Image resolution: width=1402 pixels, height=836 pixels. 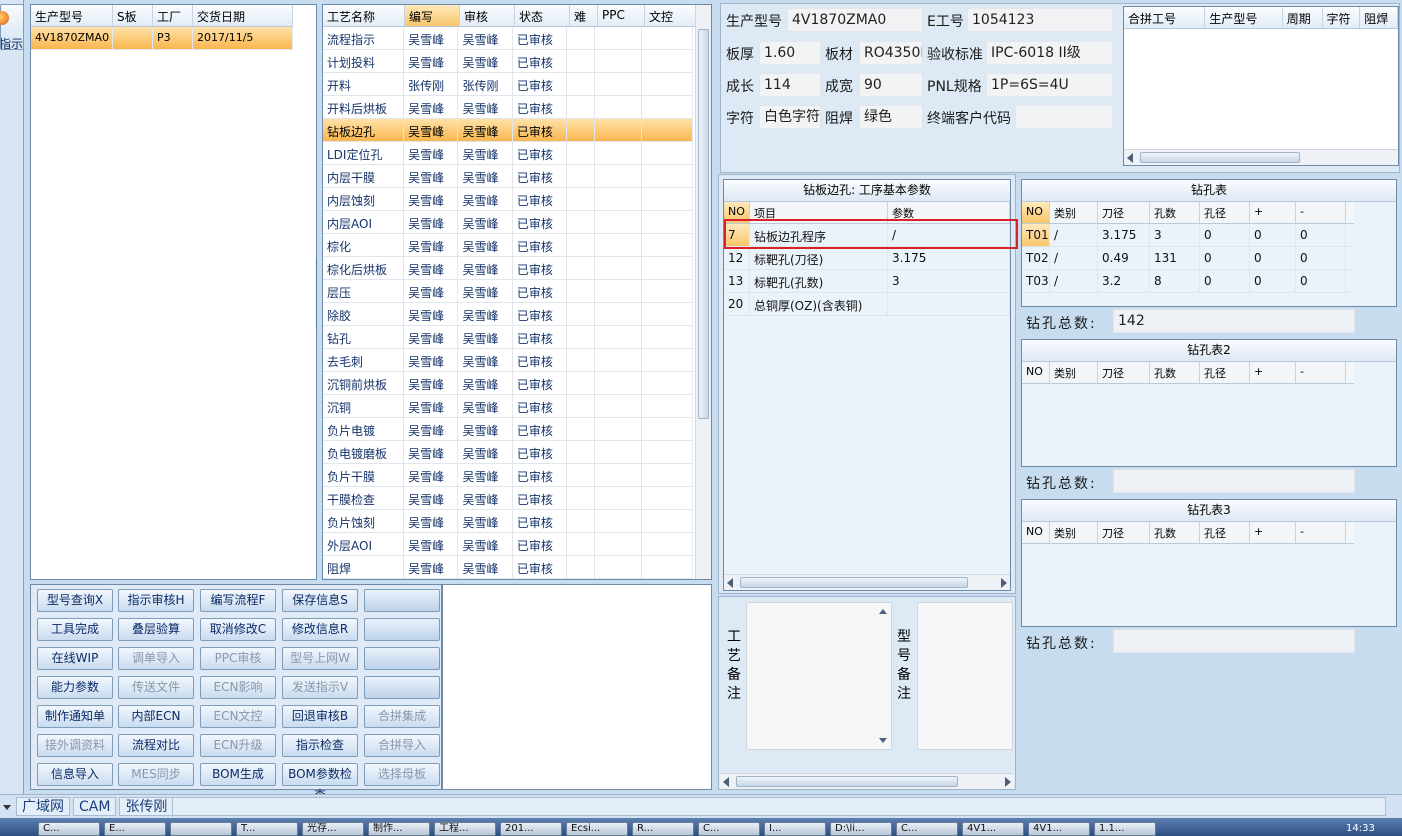 What do you see at coordinates (867, 281) in the screenshot?
I see `table-row: 13 标靶孔(孔数) 3` at bounding box center [867, 281].